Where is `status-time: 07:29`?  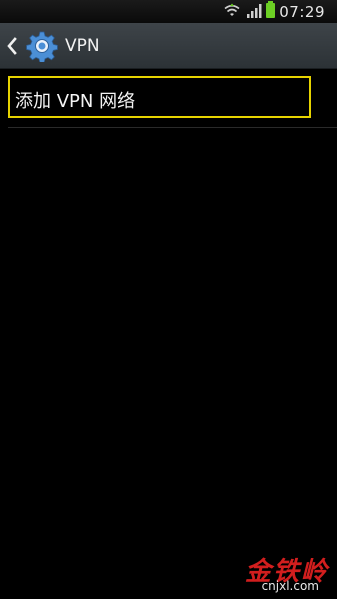
status-time: 07:29 is located at coordinates (302, 12).